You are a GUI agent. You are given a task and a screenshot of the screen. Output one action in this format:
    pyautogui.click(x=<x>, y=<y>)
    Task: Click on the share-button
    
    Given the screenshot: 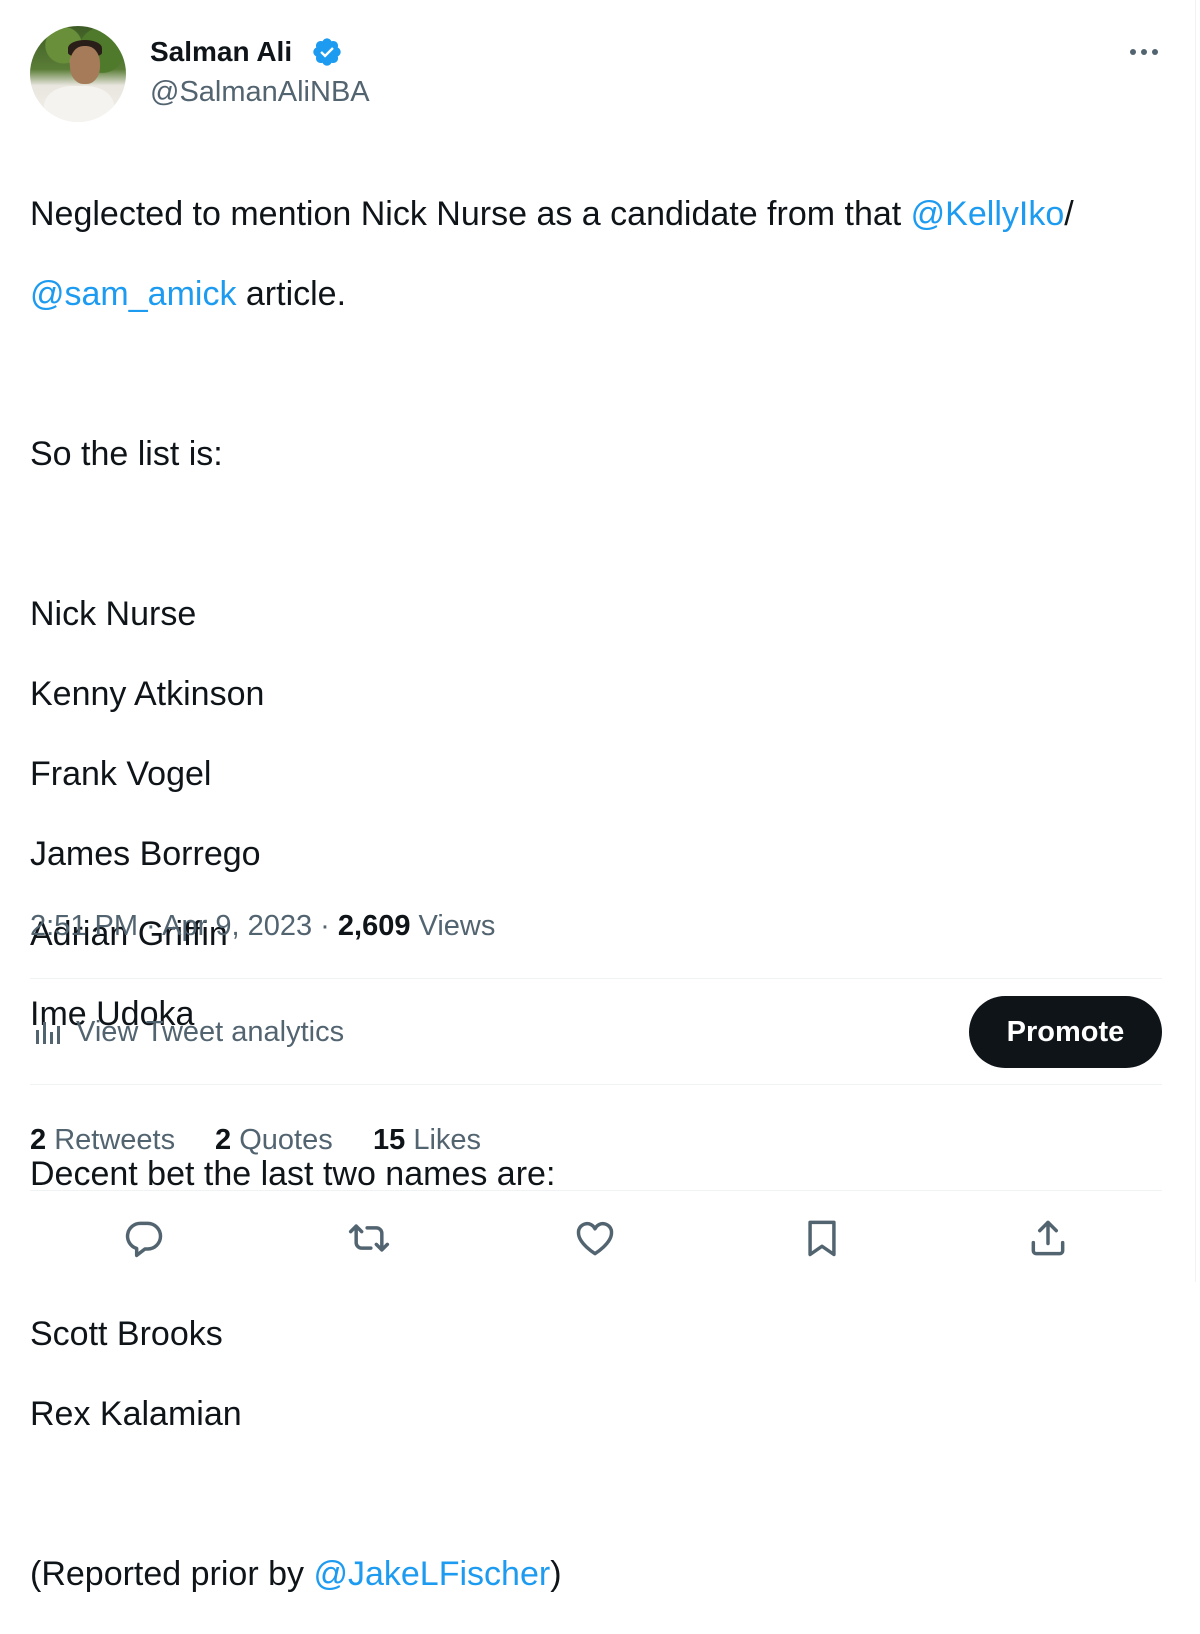 What is the action you would take?
    pyautogui.click(x=1048, y=1238)
    